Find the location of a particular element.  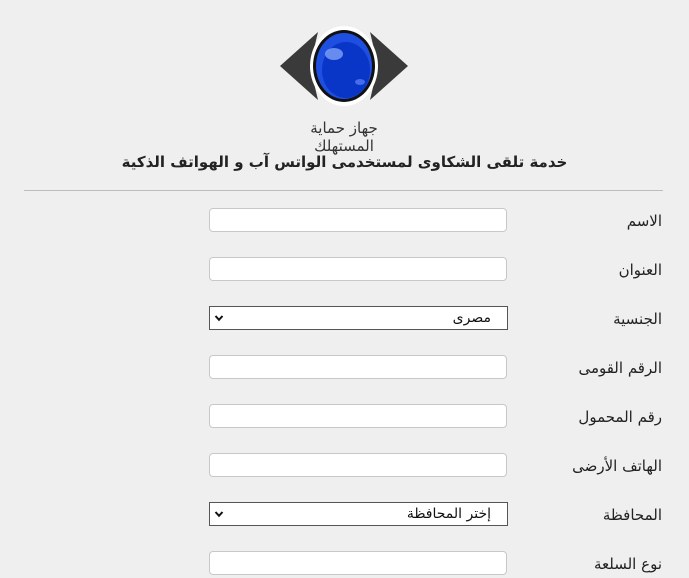

address-input is located at coordinates (358, 269).